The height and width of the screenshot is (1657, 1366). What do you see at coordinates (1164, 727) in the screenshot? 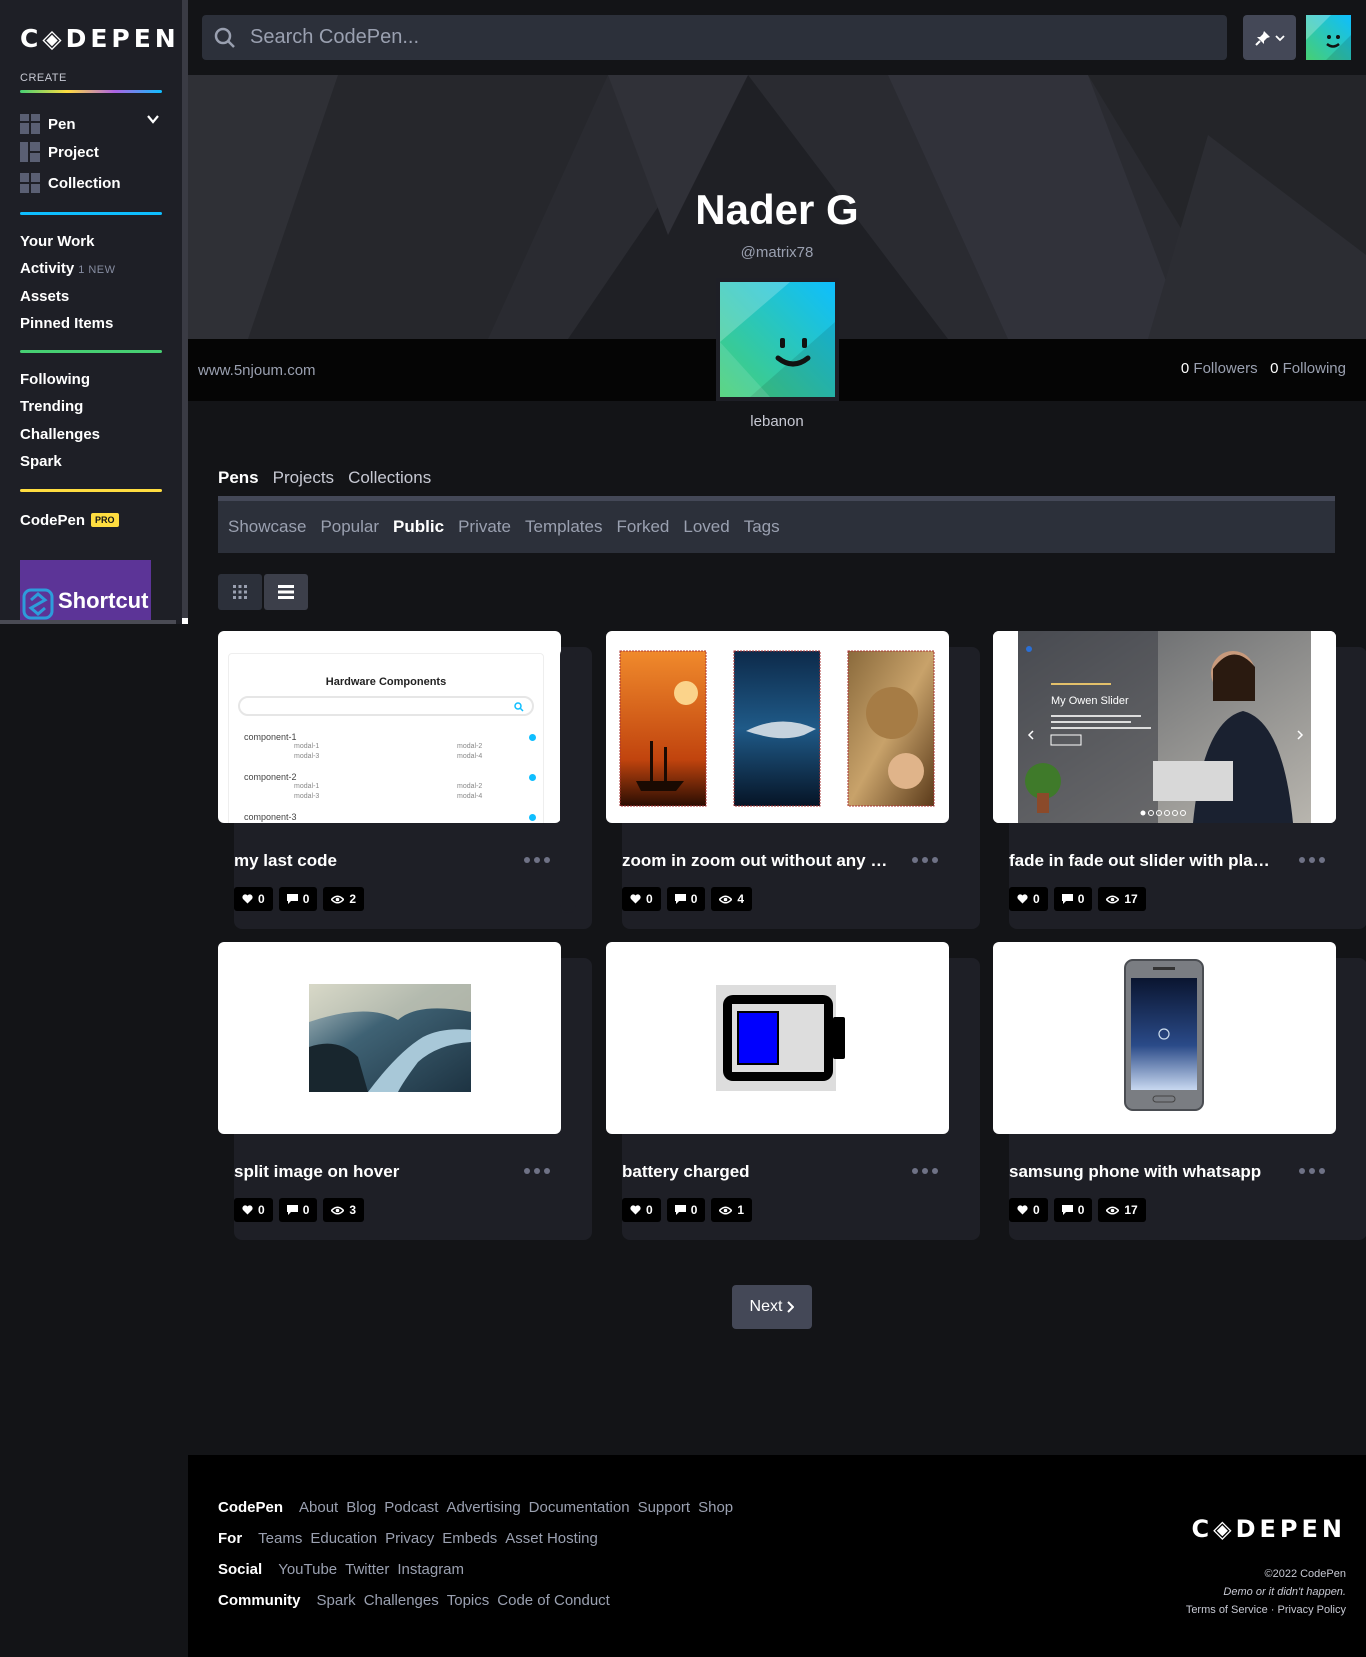
I see `pen-preview-thumbnail: My Owen Slider` at bounding box center [1164, 727].